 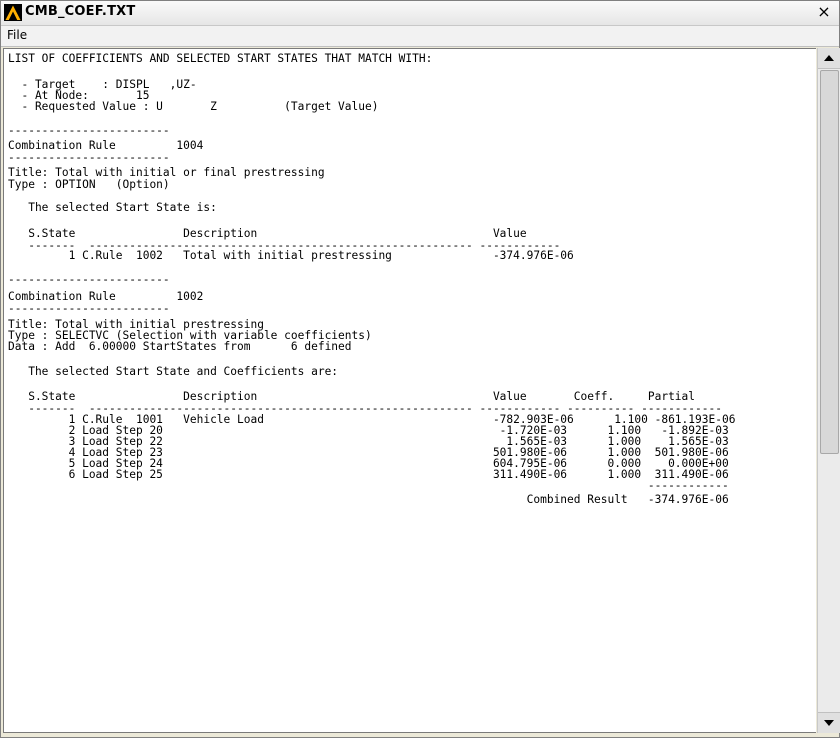 What do you see at coordinates (80, 11) in the screenshot?
I see `window-title: CMB_COEF.TXT` at bounding box center [80, 11].